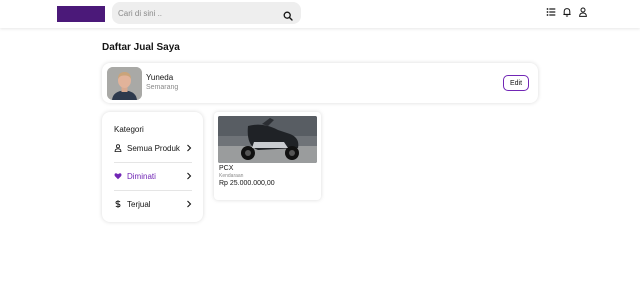 The image size is (640, 308). I want to click on category-item-label: Semua Produk, so click(153, 148).